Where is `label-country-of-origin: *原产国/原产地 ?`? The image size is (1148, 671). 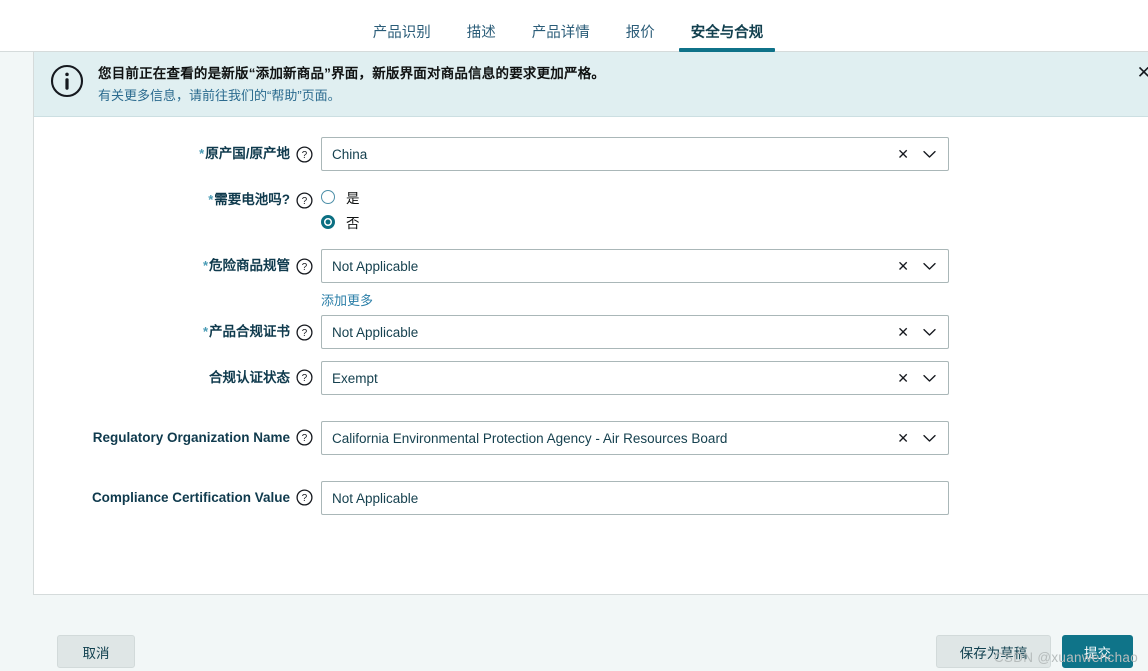
label-country-of-origin: *原产国/原产地 ? is located at coordinates (177, 150).